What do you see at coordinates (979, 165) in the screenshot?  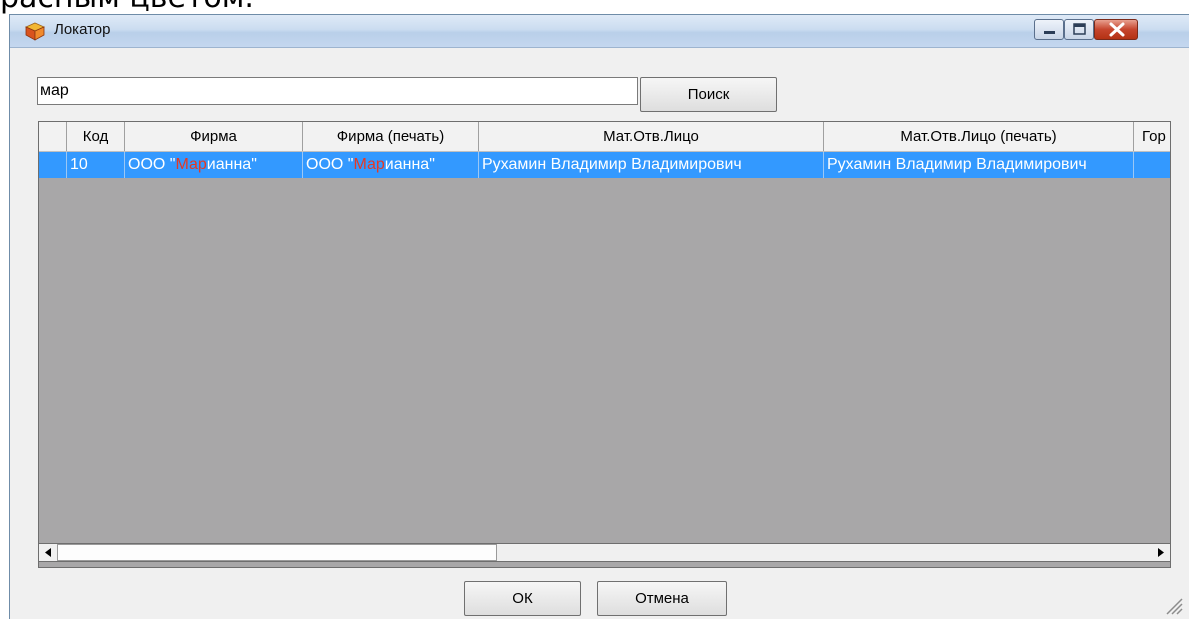 I see `cell-person-print: Рухамин Владимир Владимирович` at bounding box center [979, 165].